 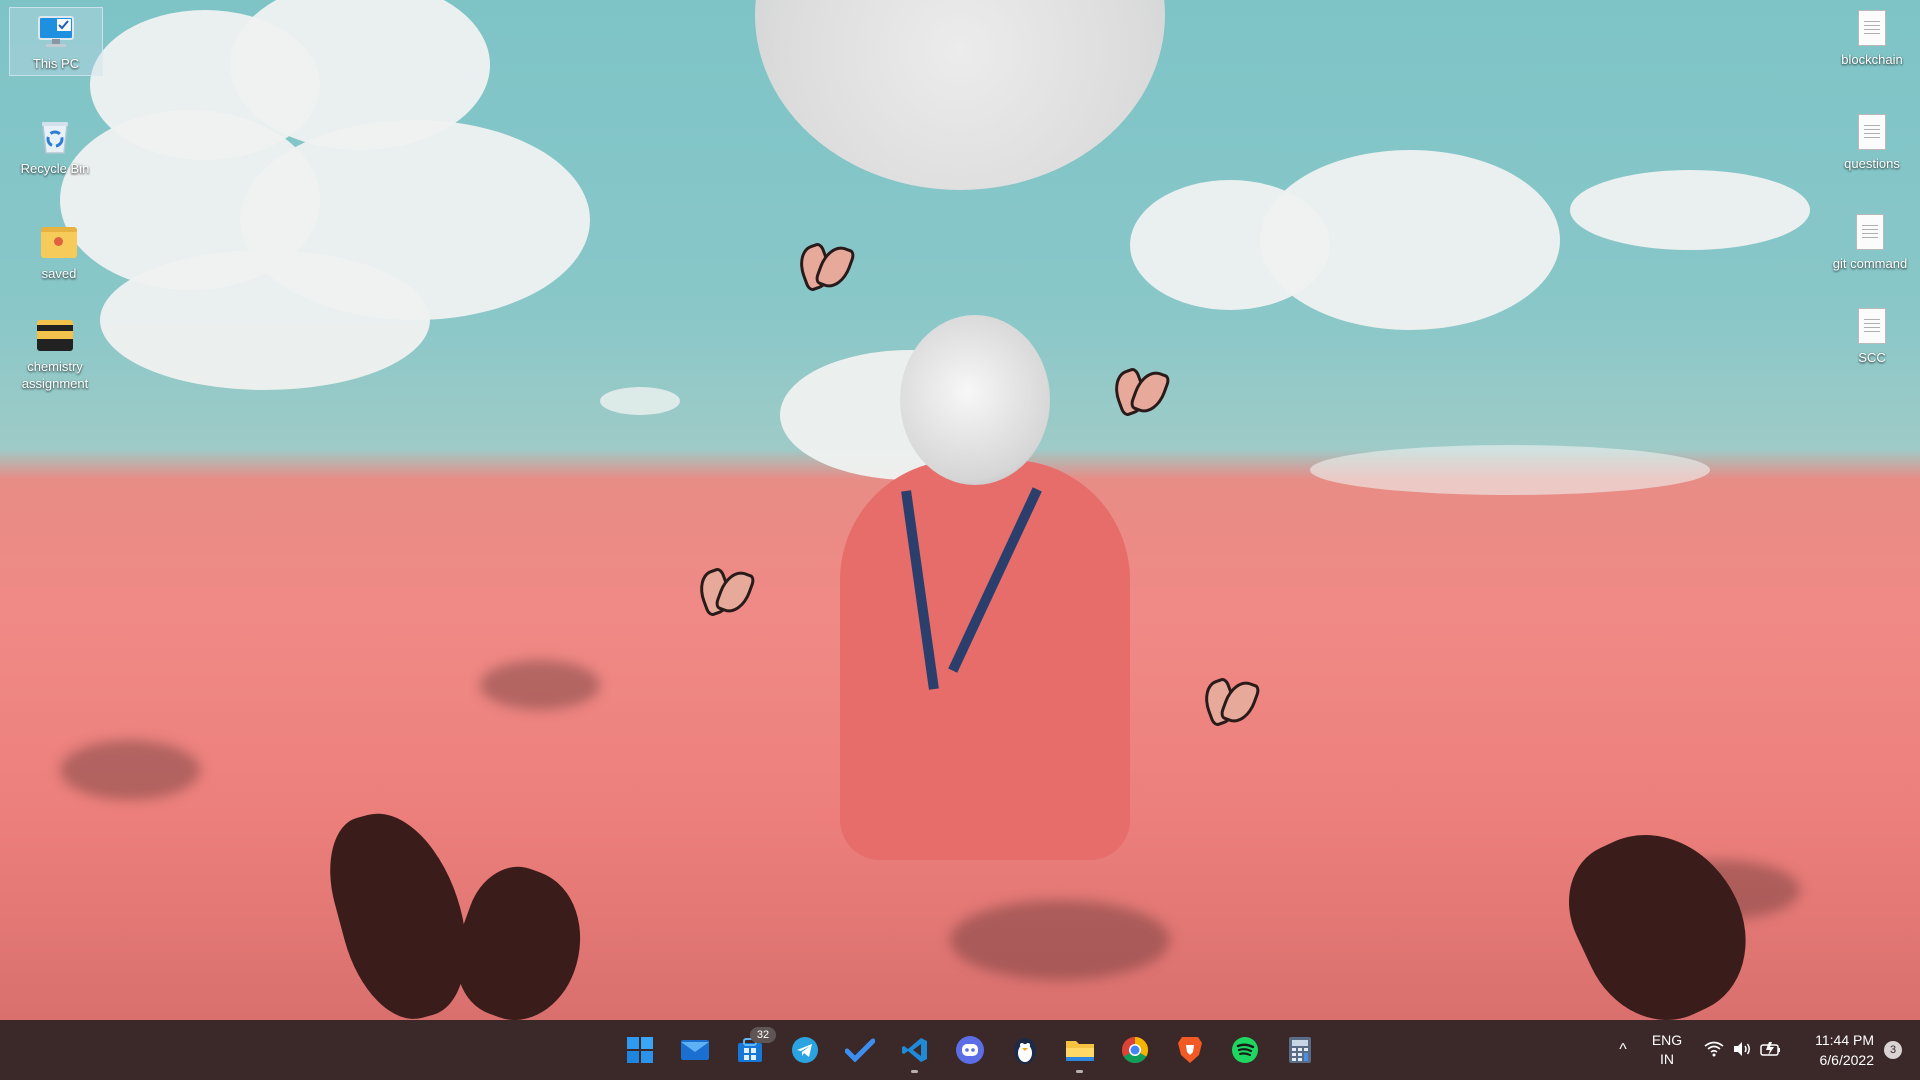 What do you see at coordinates (1667, 1050) in the screenshot?
I see `language-indicator: ENG IN` at bounding box center [1667, 1050].